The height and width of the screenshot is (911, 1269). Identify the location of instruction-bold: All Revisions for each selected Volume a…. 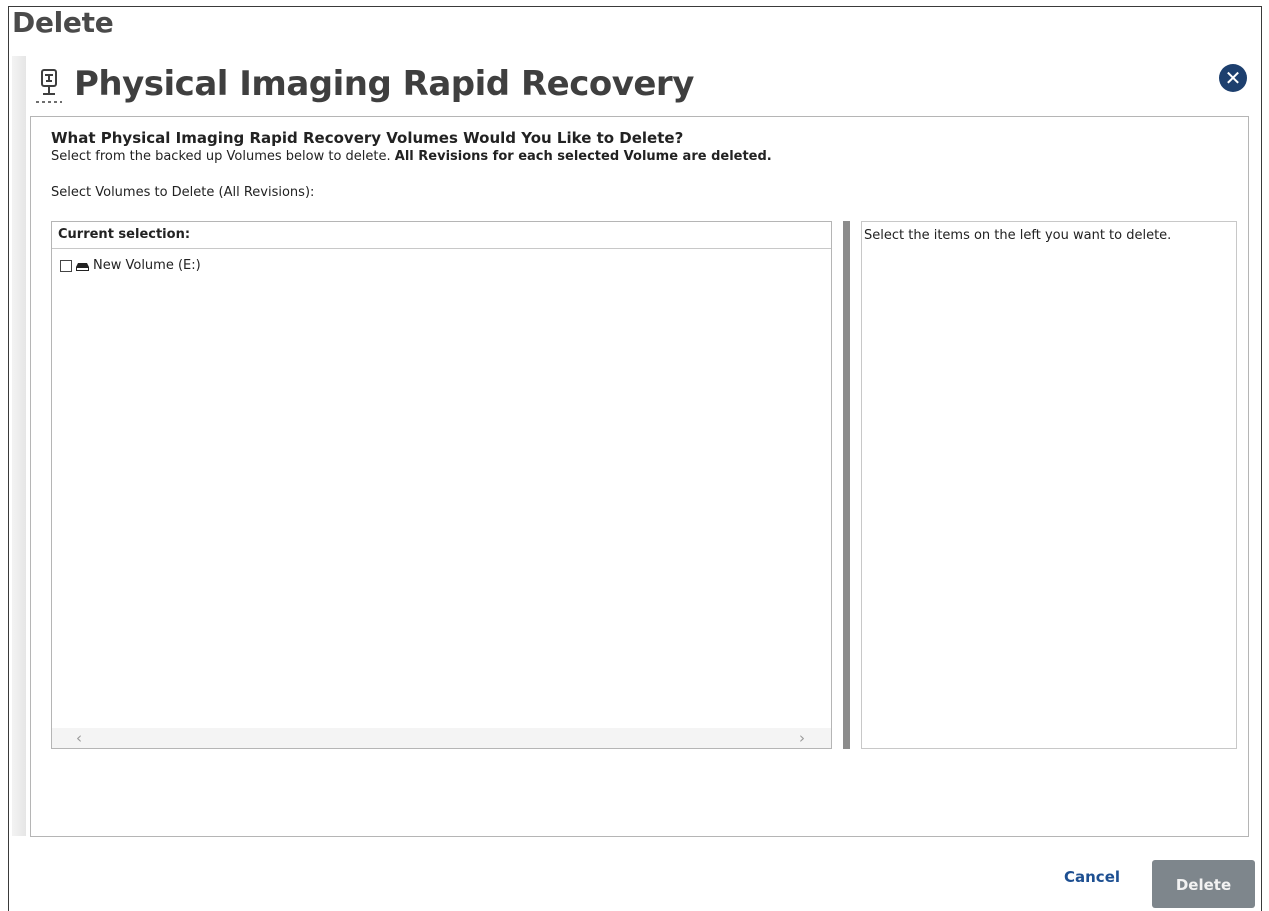
(583, 156).